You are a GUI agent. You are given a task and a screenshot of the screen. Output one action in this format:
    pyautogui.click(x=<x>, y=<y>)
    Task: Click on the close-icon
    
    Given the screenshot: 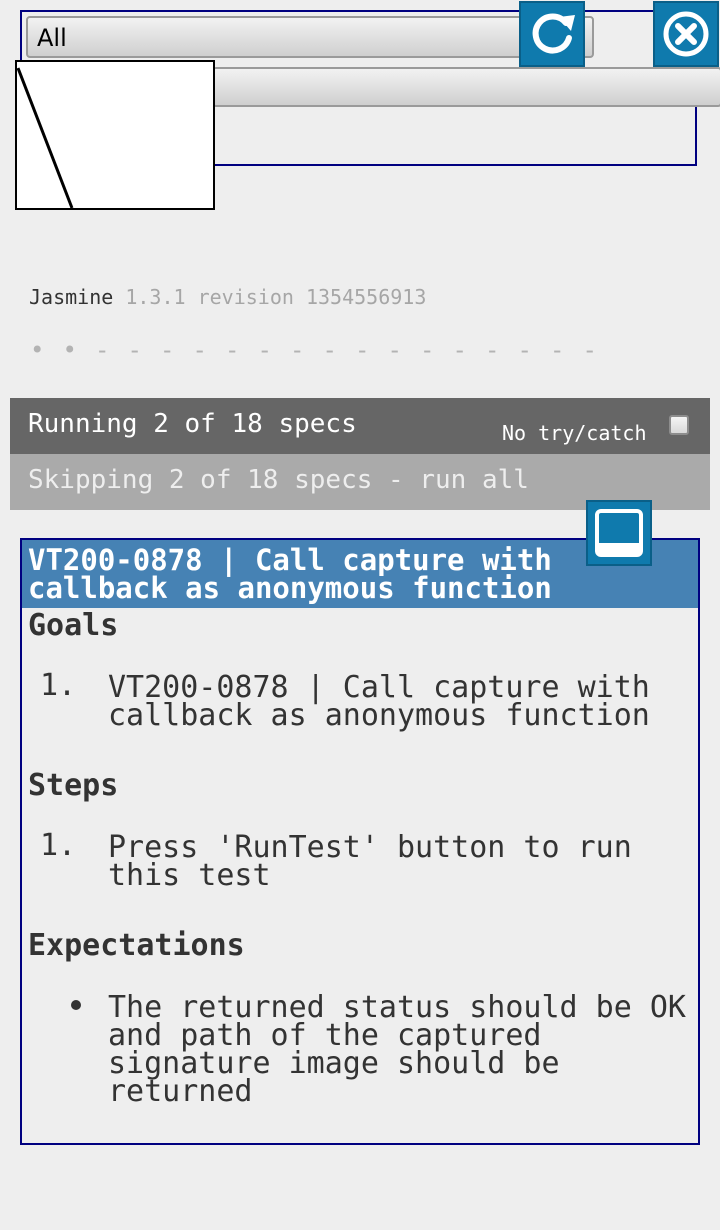 What is the action you would take?
    pyautogui.click(x=686, y=34)
    